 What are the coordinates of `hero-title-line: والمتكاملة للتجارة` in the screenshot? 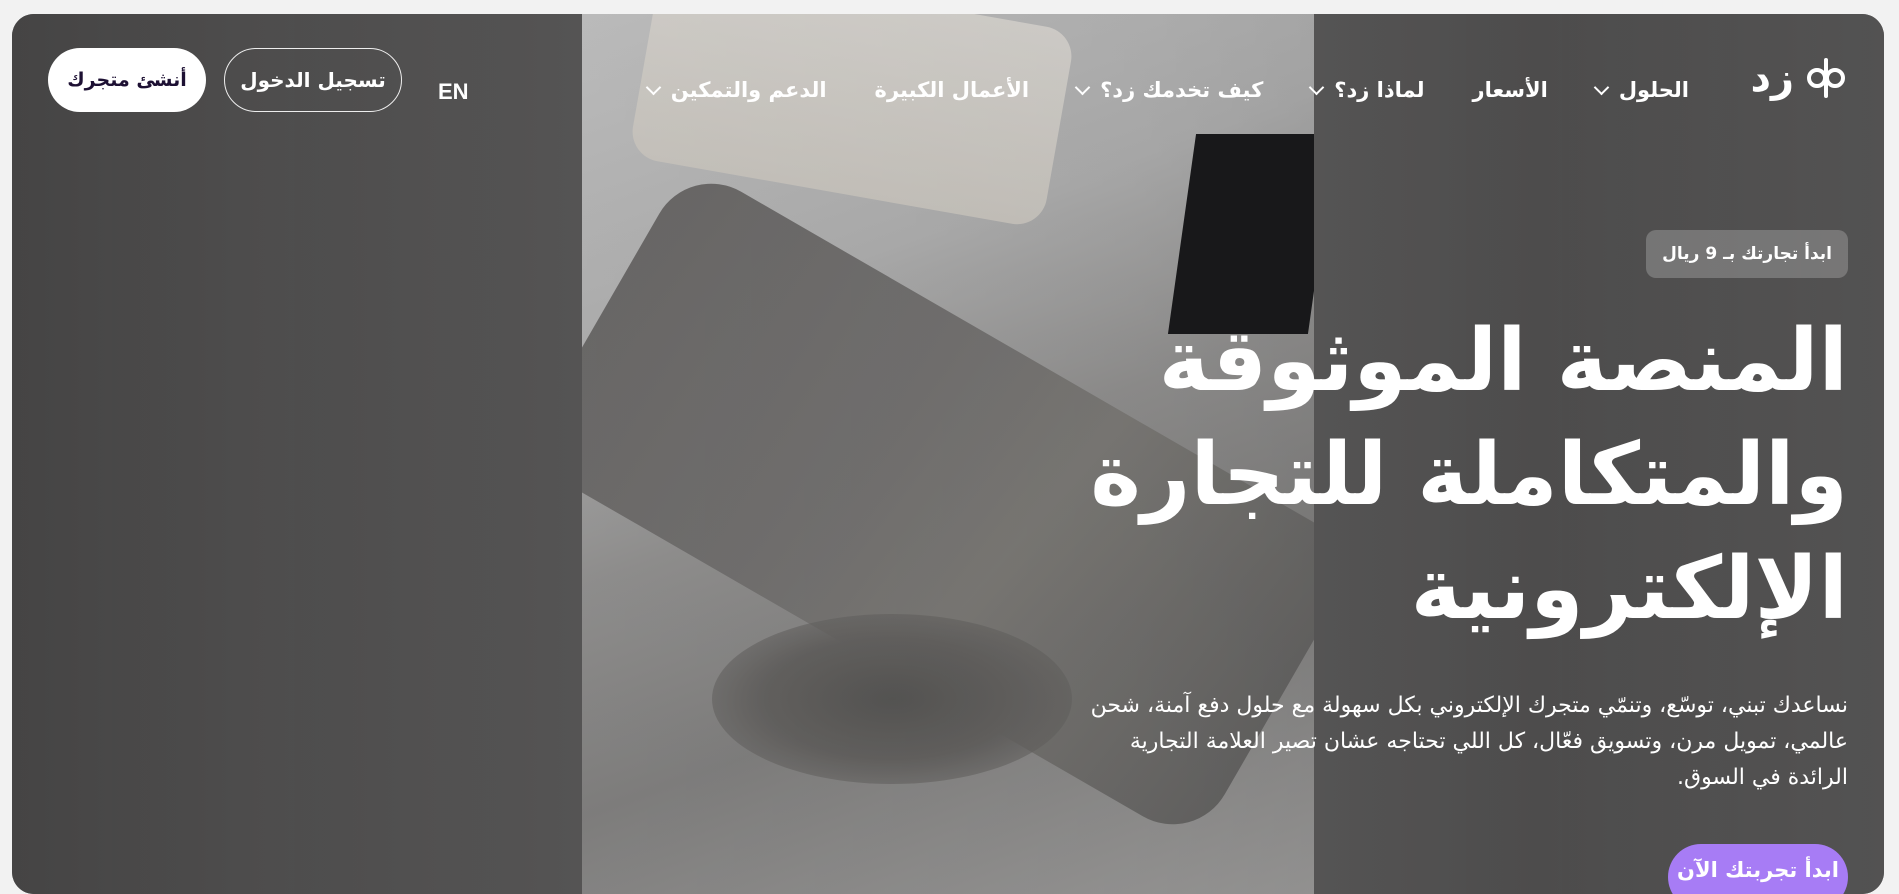 It's located at (1469, 475).